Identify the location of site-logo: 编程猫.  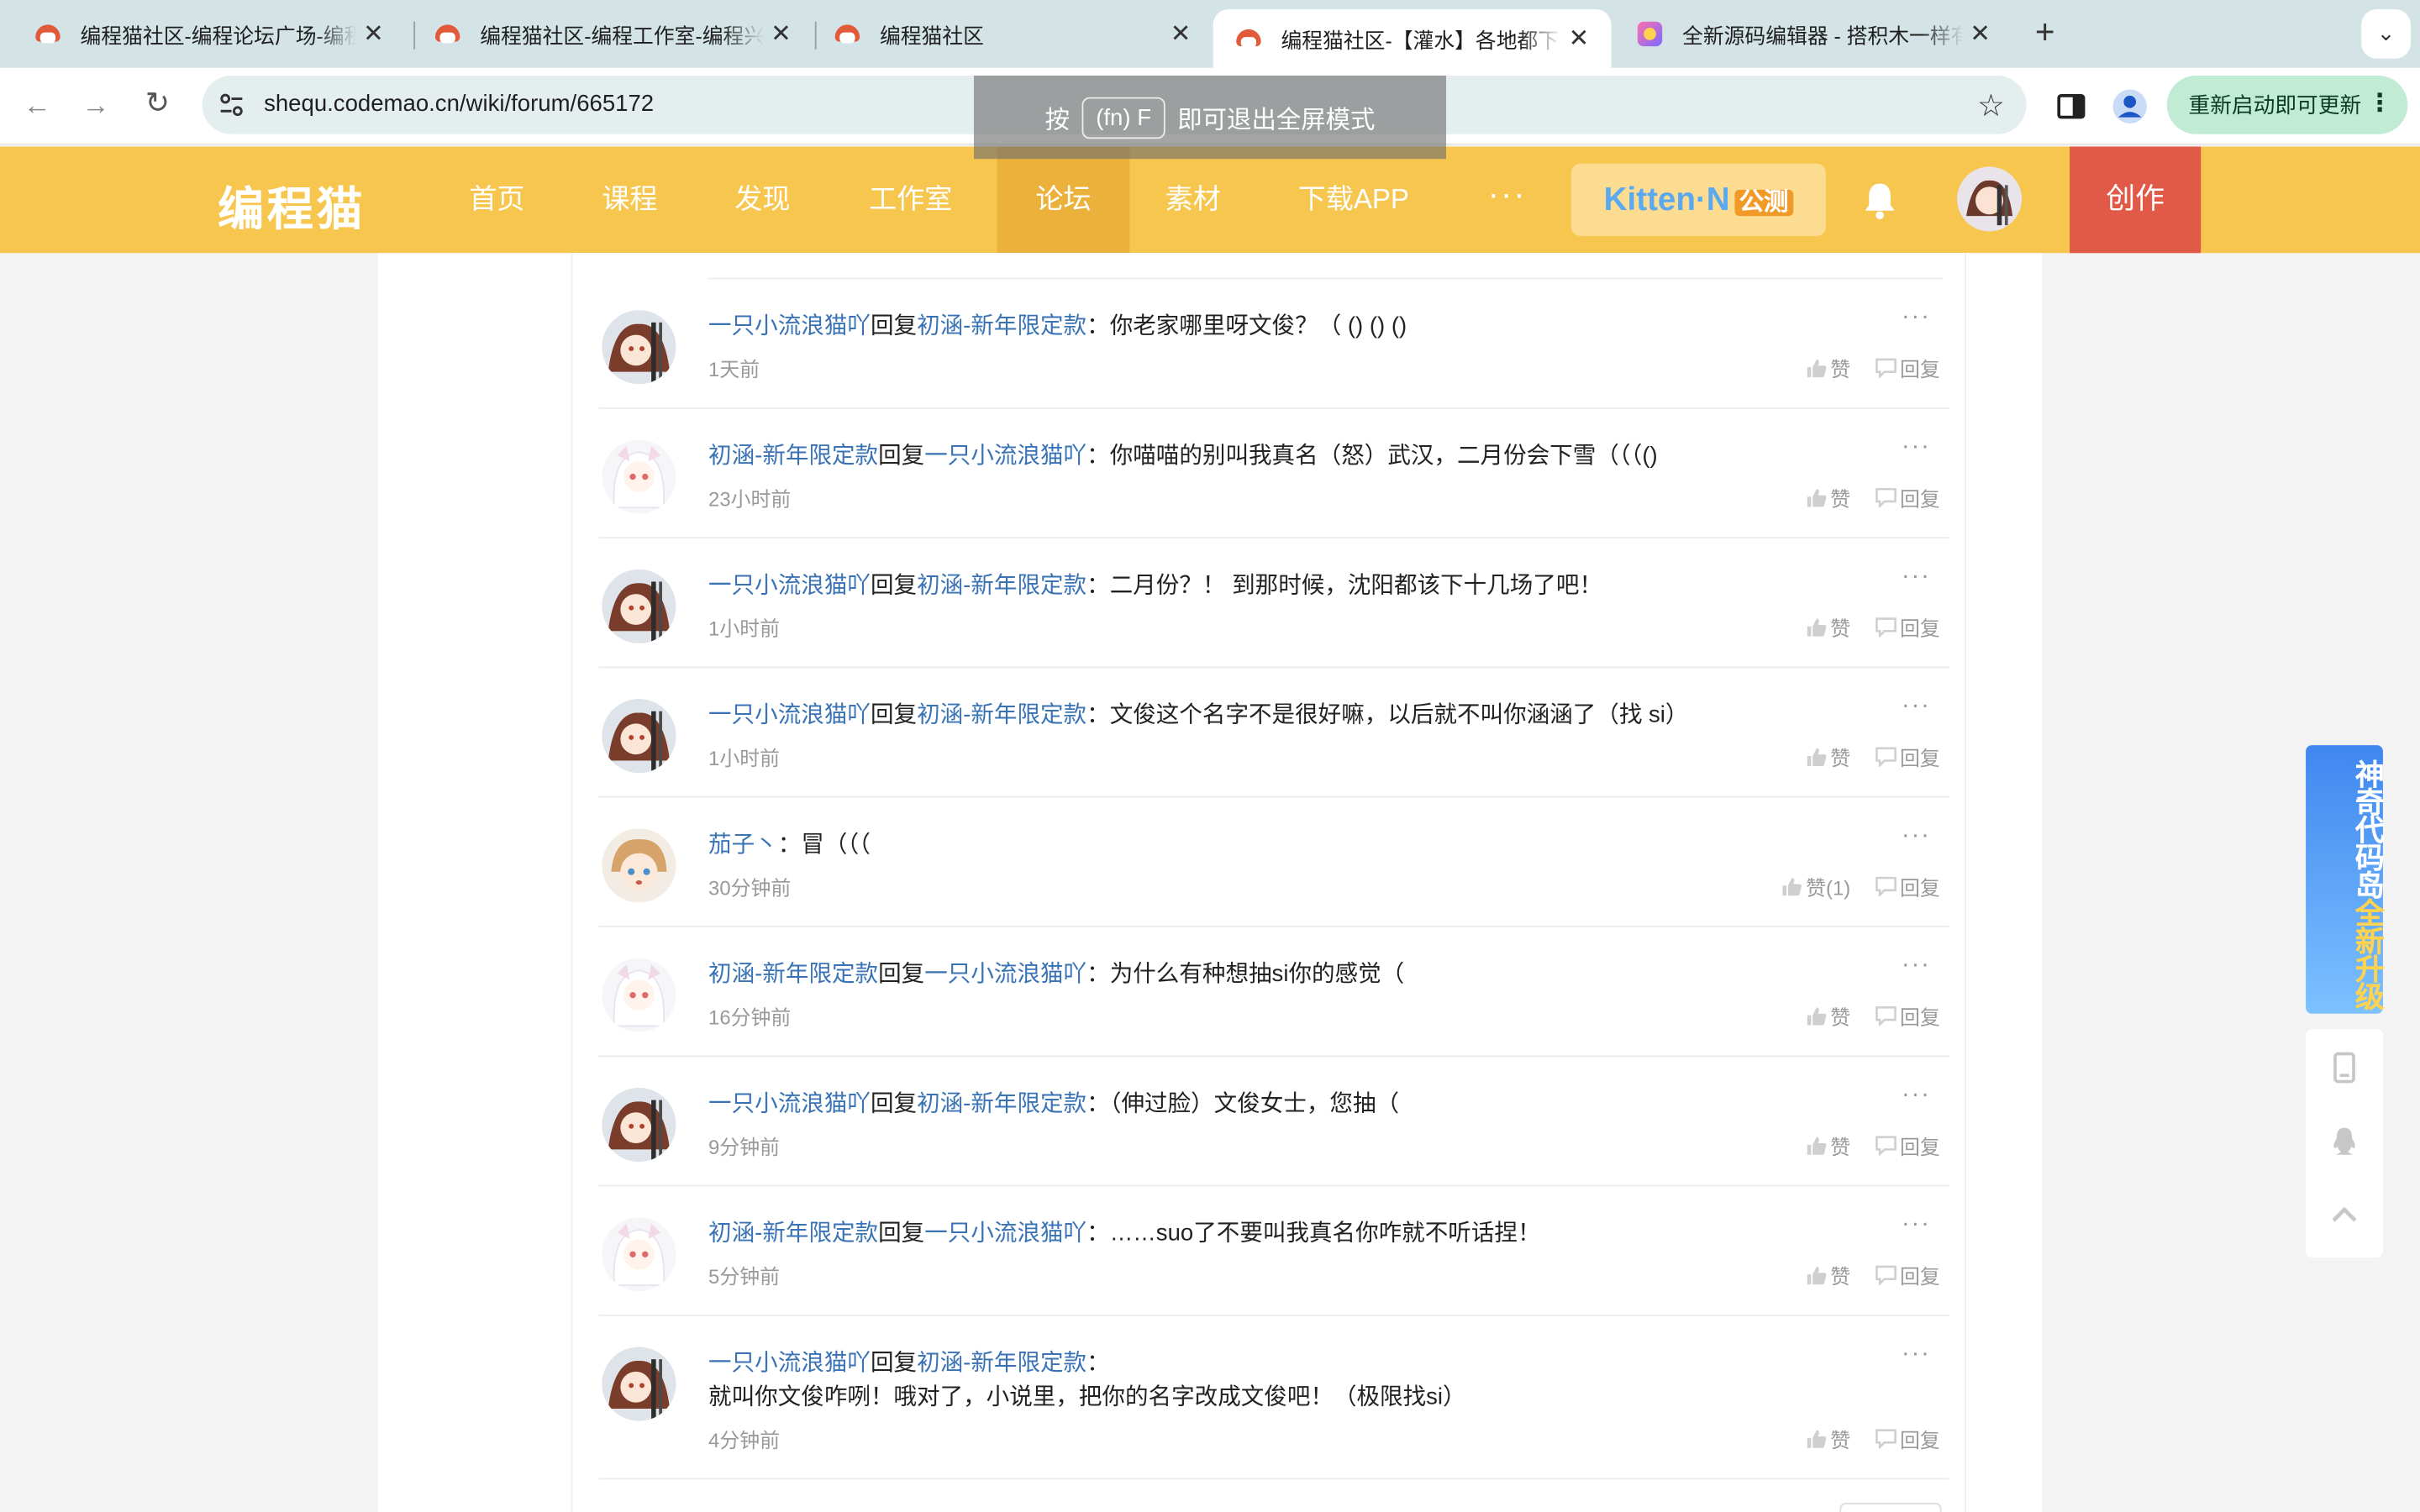
(292, 205).